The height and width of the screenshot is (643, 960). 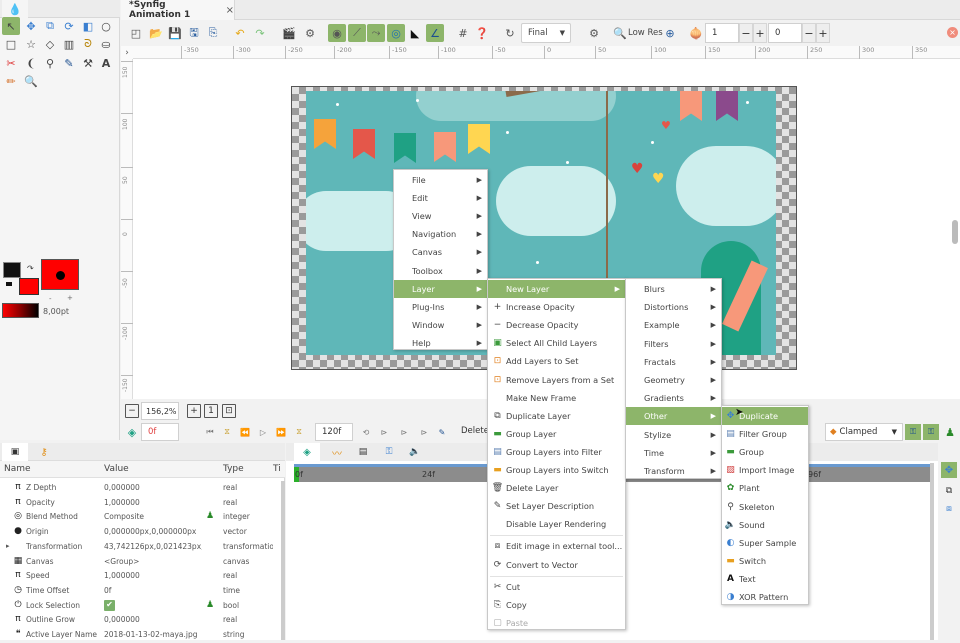 I want to click on save-as-icon: 🖫, so click(x=194, y=33).